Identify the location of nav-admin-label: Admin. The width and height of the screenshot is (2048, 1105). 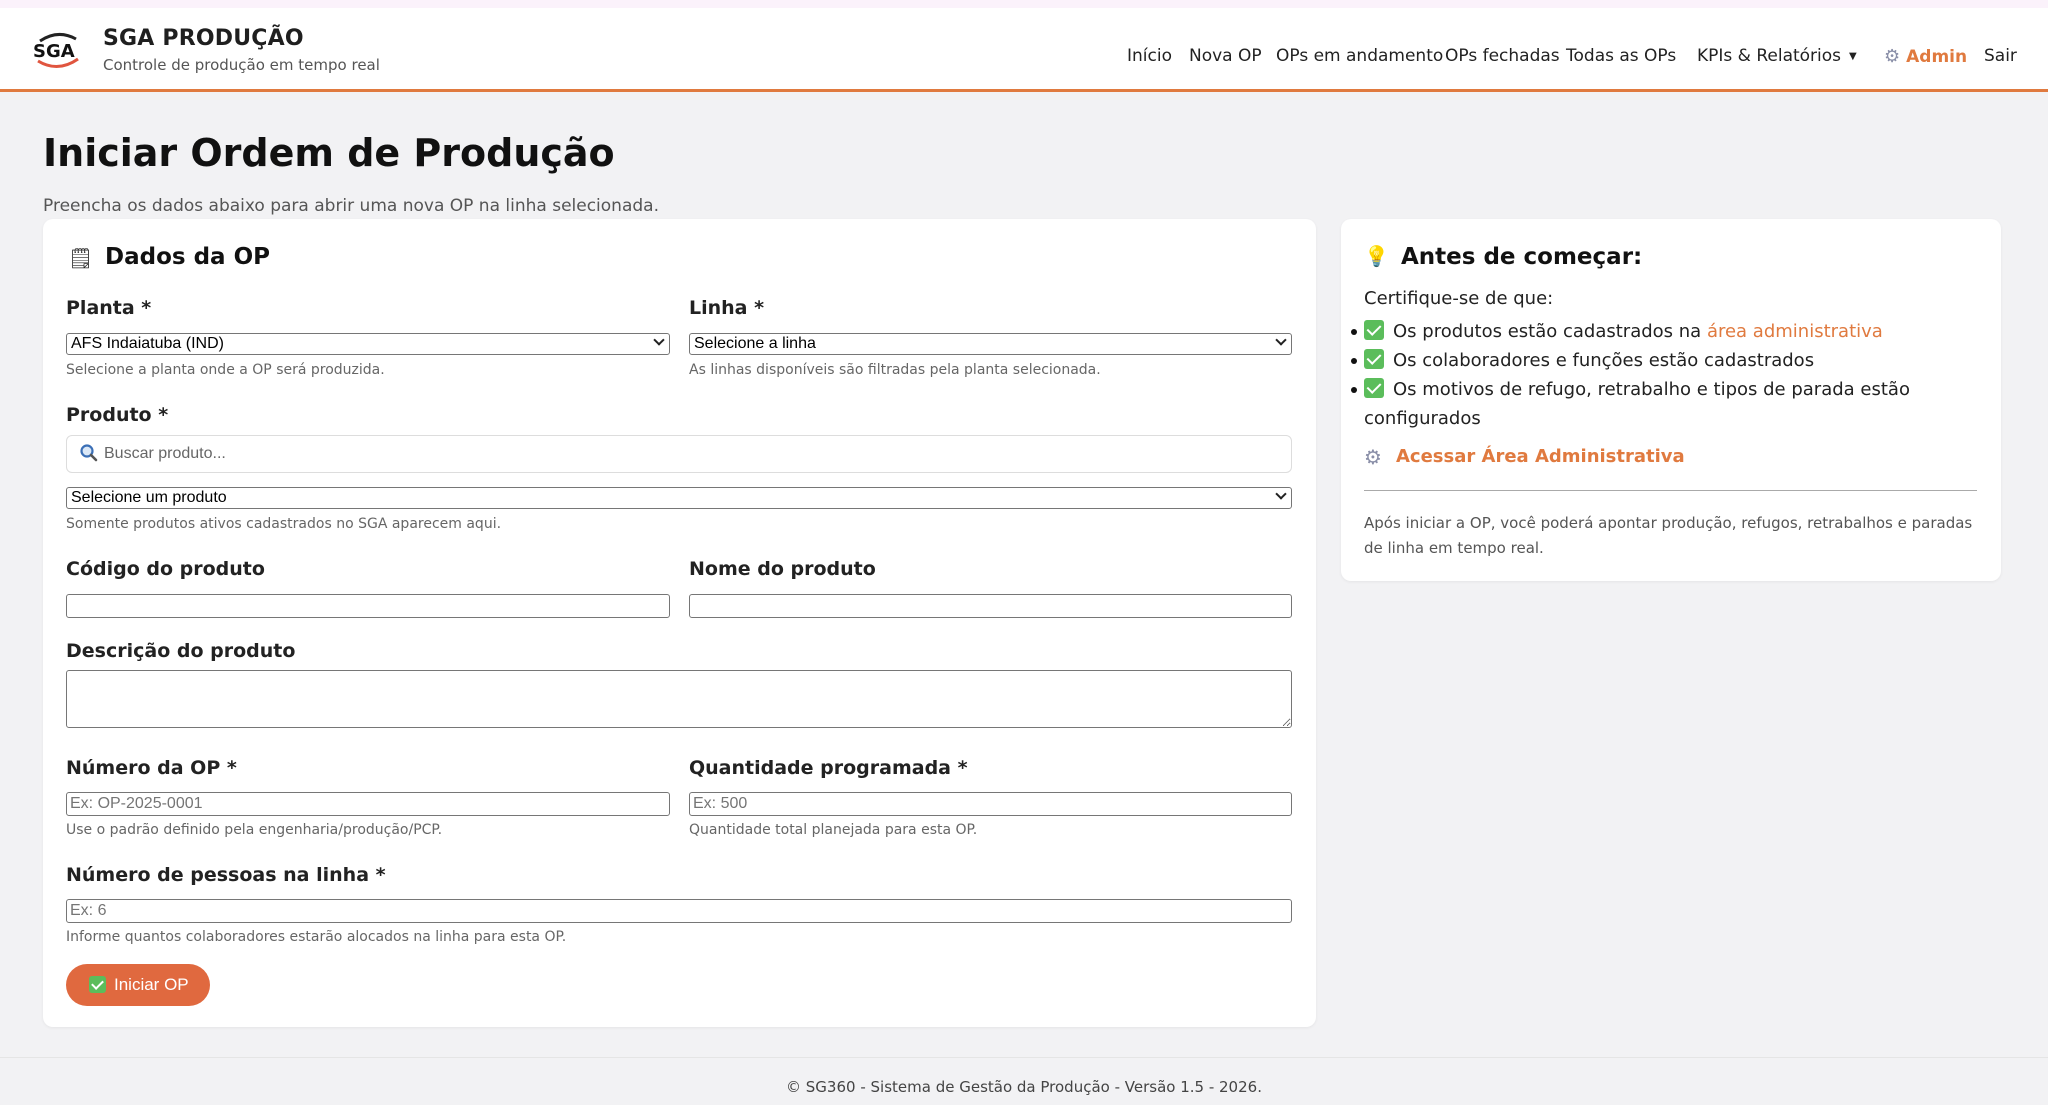
(1937, 57).